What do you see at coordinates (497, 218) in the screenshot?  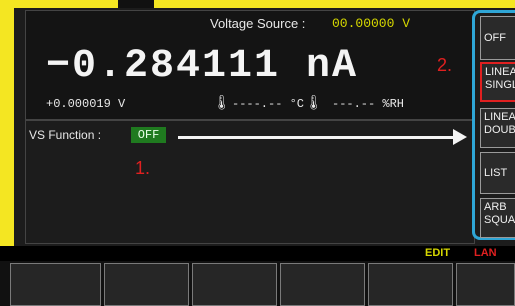 I see `softkey-arb-square: ARB SQUARE` at bounding box center [497, 218].